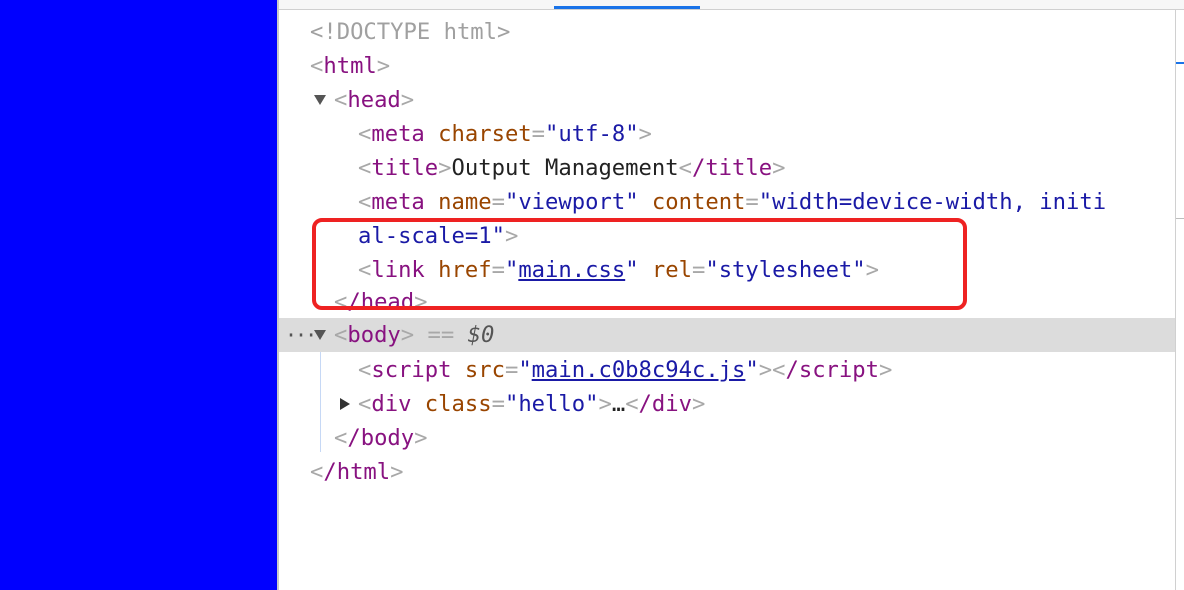 The height and width of the screenshot is (590, 1184). What do you see at coordinates (1180, 218) in the screenshot?
I see `sidebar-separator` at bounding box center [1180, 218].